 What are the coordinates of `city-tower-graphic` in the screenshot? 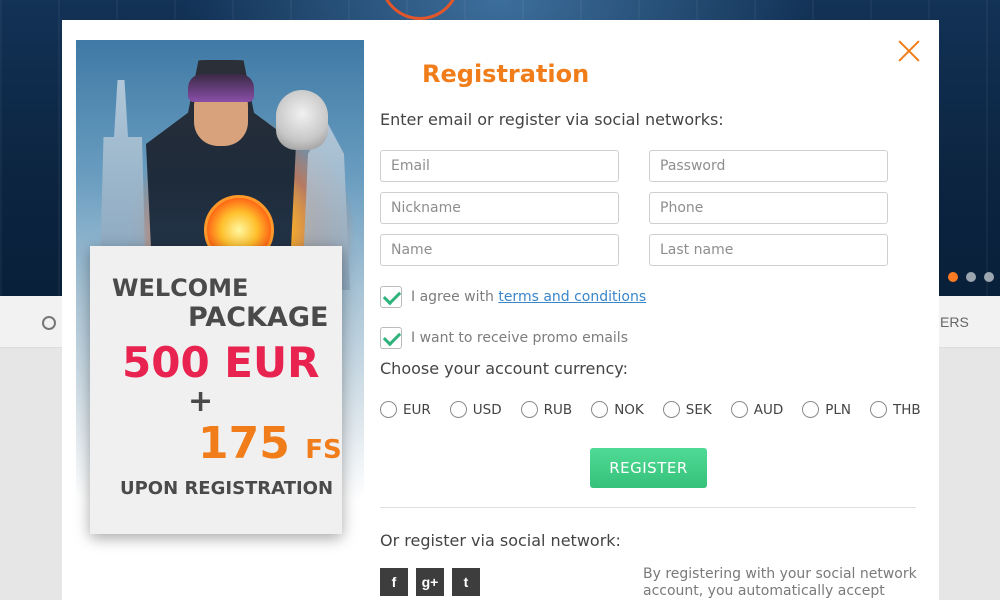 It's located at (123, 175).